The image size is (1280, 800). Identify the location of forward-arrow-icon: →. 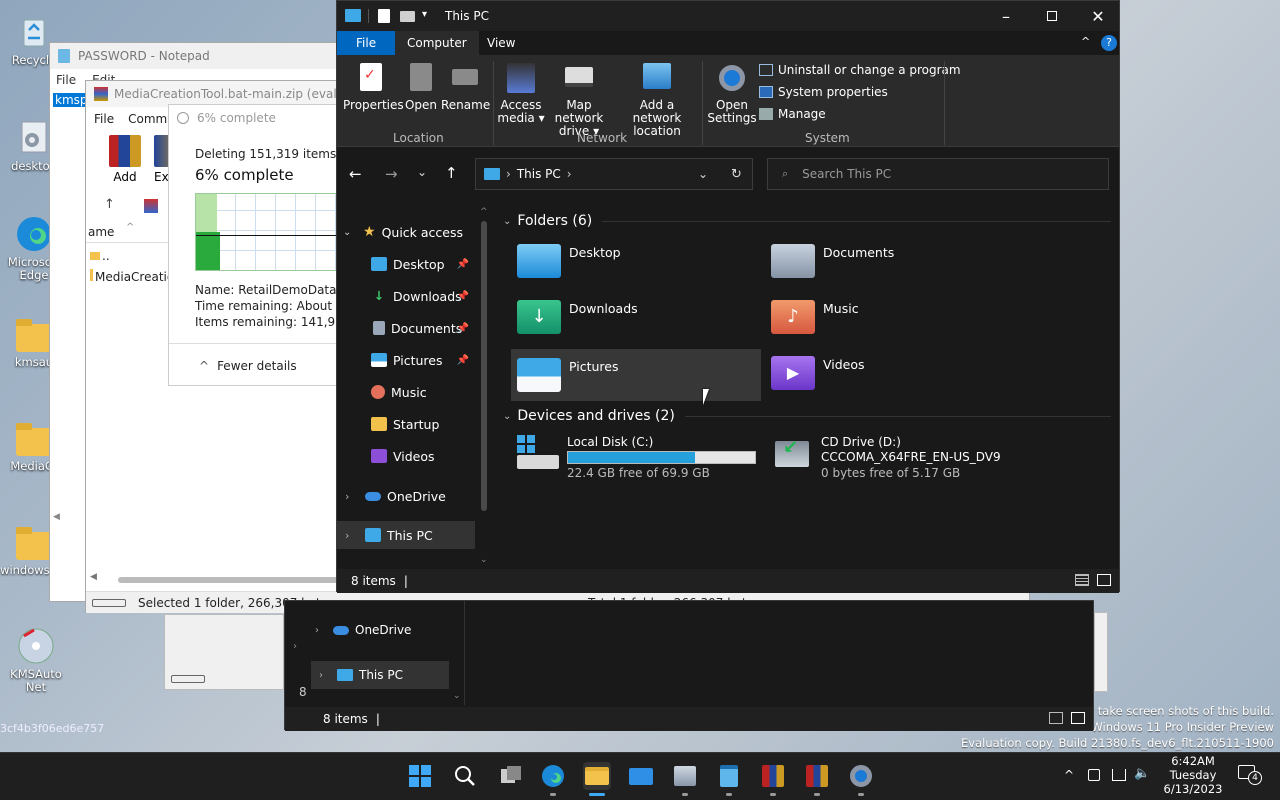
(391, 174).